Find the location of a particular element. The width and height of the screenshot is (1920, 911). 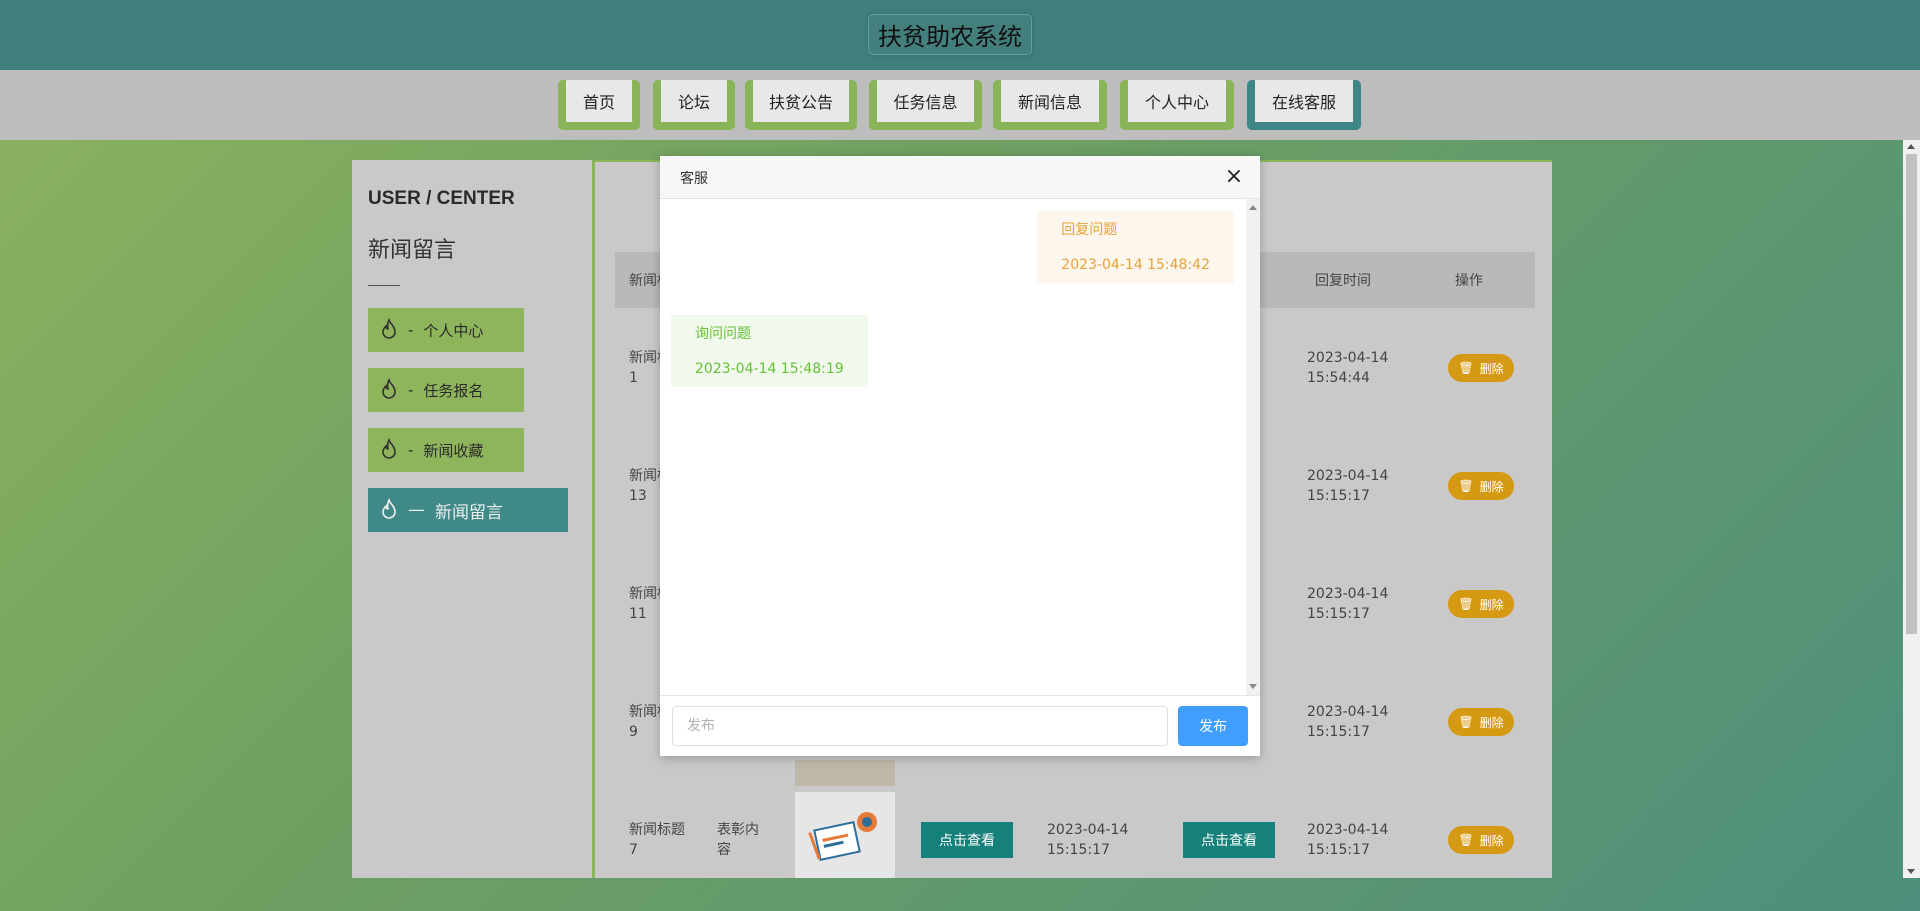

ask-message: 询问问题 2023-04-14 15:48:19 is located at coordinates (769, 351).